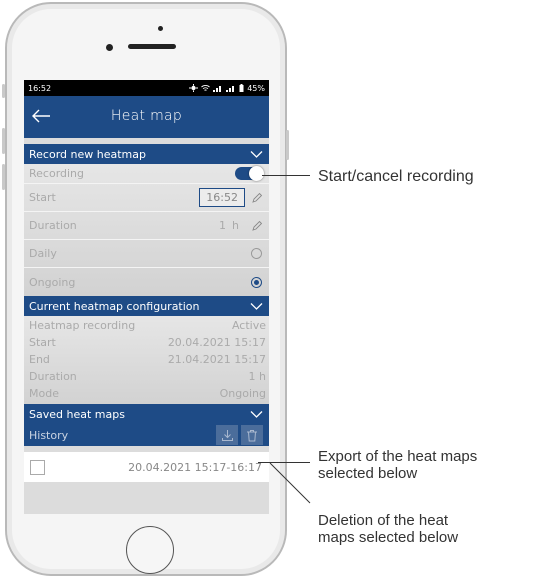  I want to click on annotation-delete: Deletion of the heat maps selected below, so click(388, 529).